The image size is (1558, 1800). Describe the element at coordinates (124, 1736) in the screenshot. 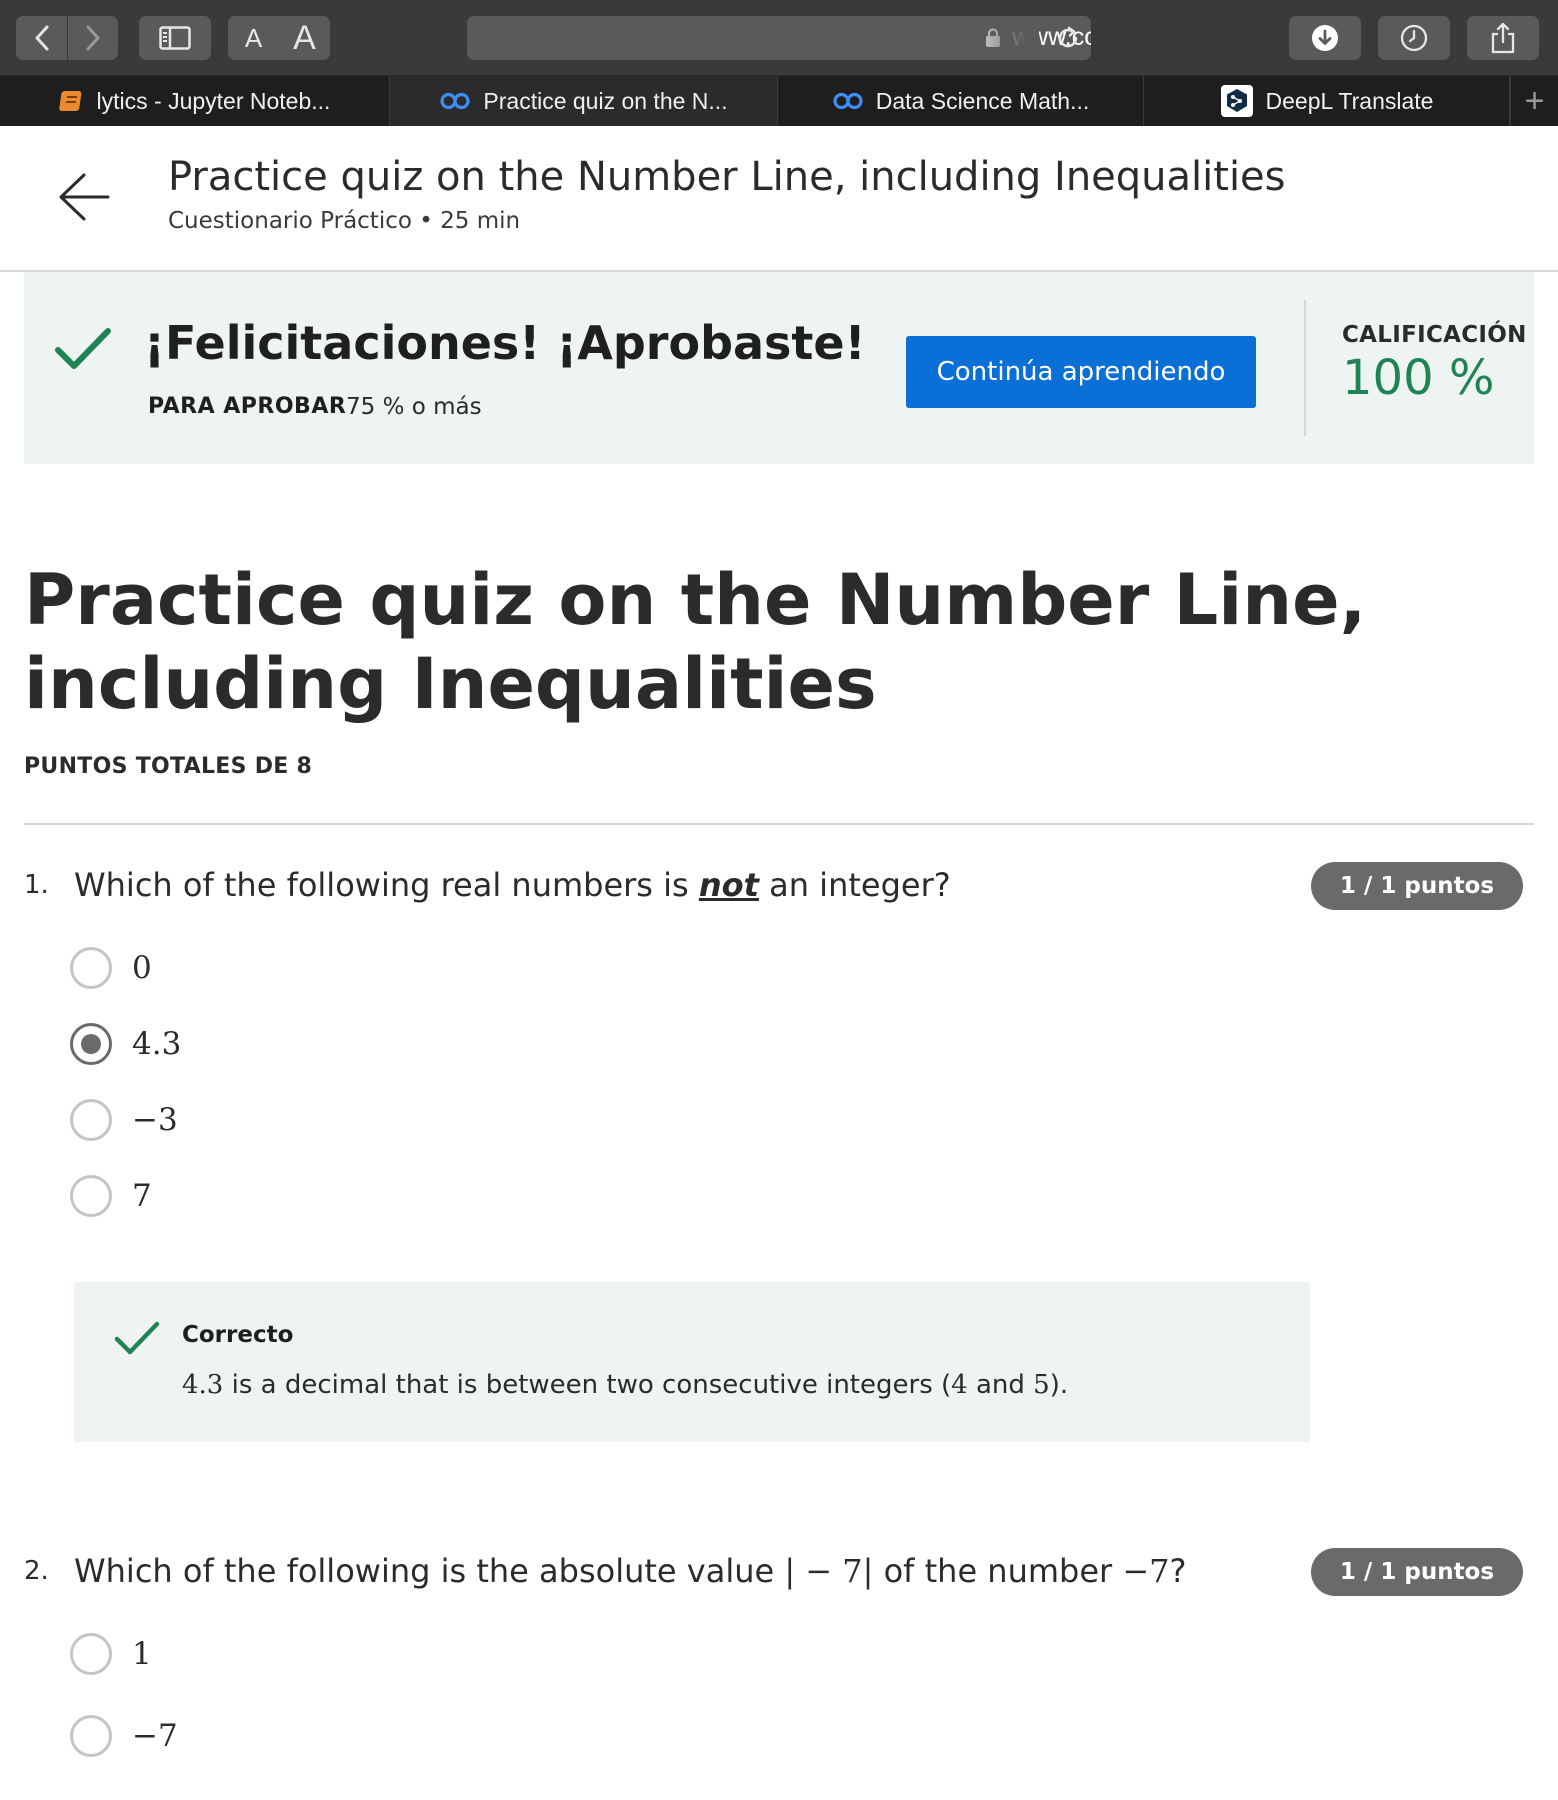

I see `question-2-option: −7` at that location.